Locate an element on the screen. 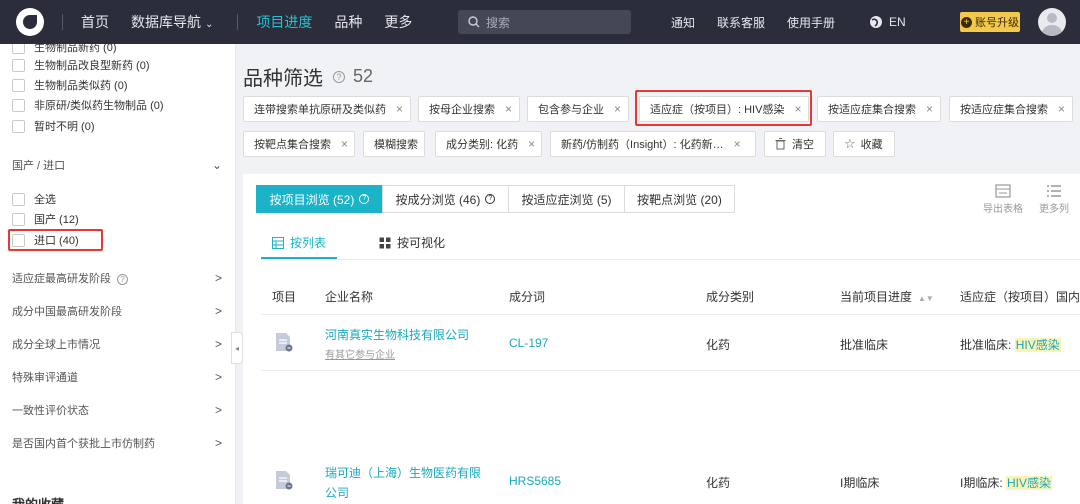  chevron-down-icon: ⌄ is located at coordinates (209, 24).